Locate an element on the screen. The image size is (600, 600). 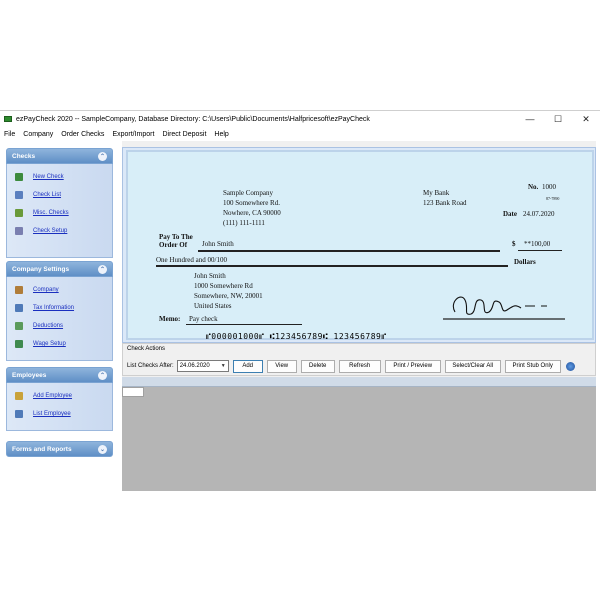
list-employee-icon is located at coordinates (19, 414).